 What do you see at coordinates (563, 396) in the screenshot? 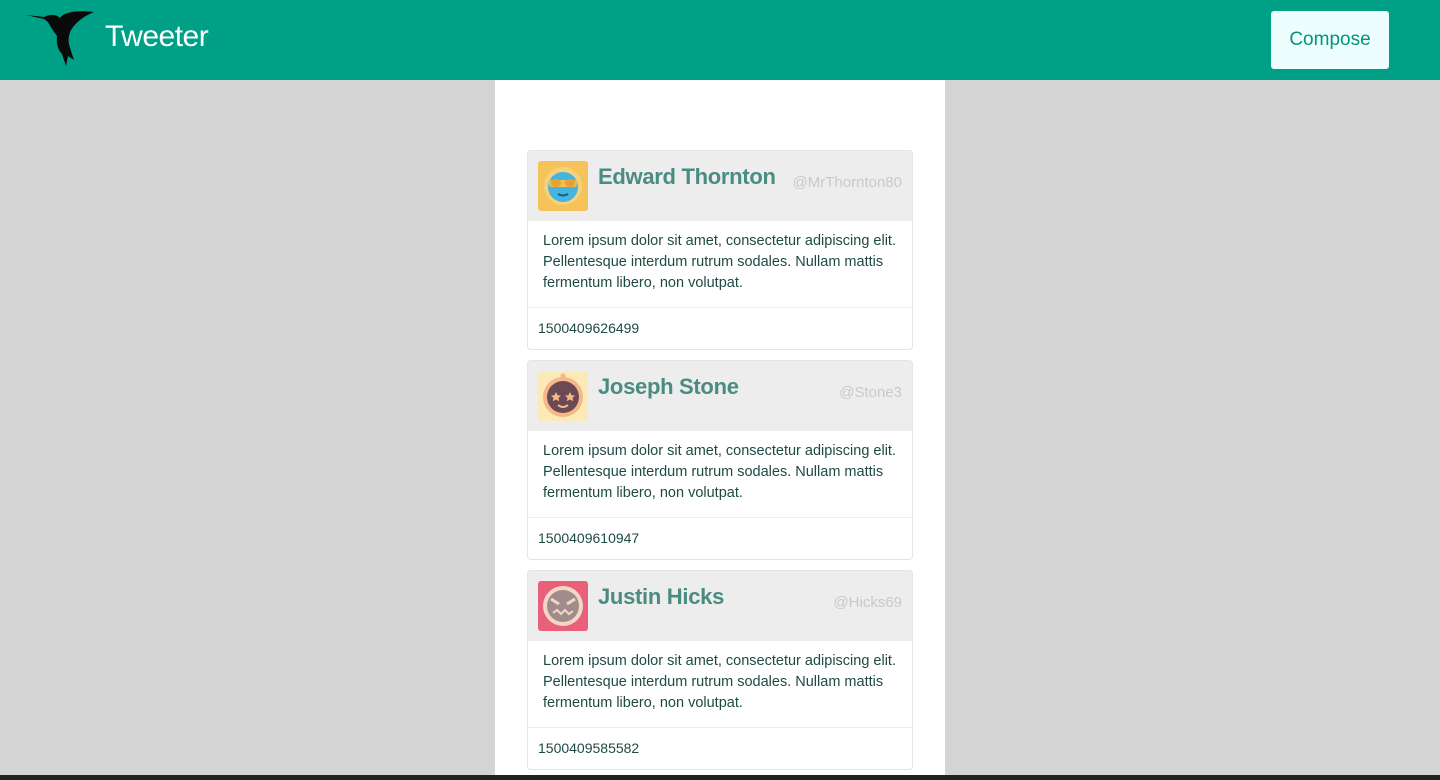
I see `star-eyes-face-icon` at bounding box center [563, 396].